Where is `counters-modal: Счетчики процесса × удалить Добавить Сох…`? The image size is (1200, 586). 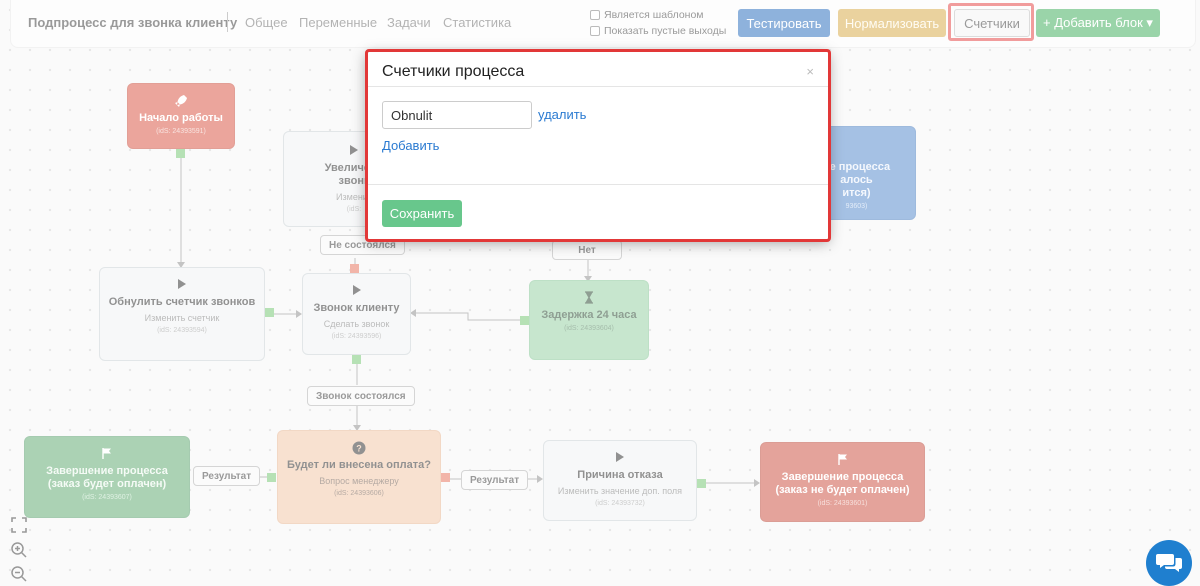 counters-modal: Счетчики процесса × удалить Добавить Сох… is located at coordinates (597, 145).